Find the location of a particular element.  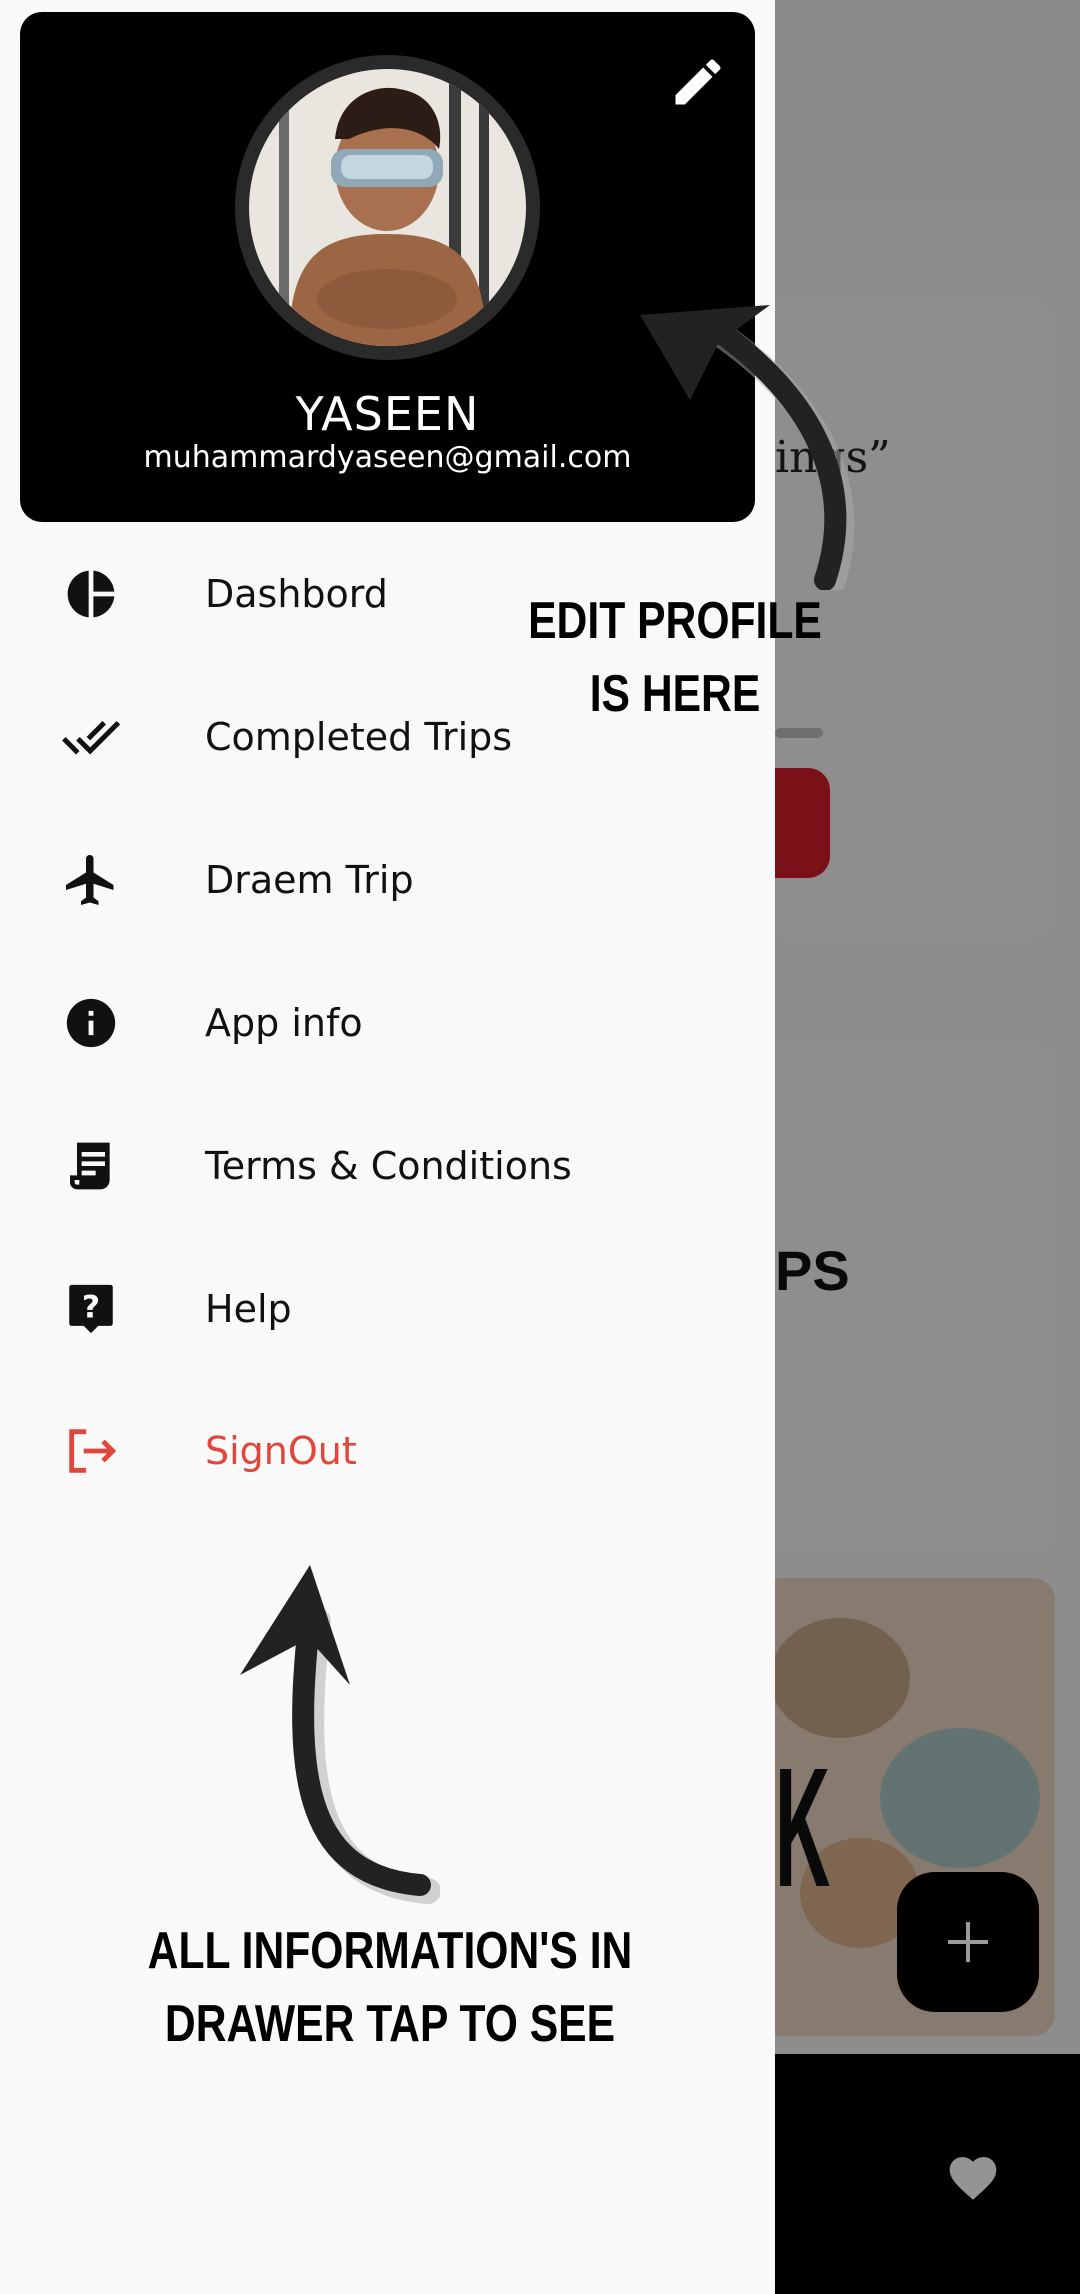

double-check-icon is located at coordinates (91, 737).